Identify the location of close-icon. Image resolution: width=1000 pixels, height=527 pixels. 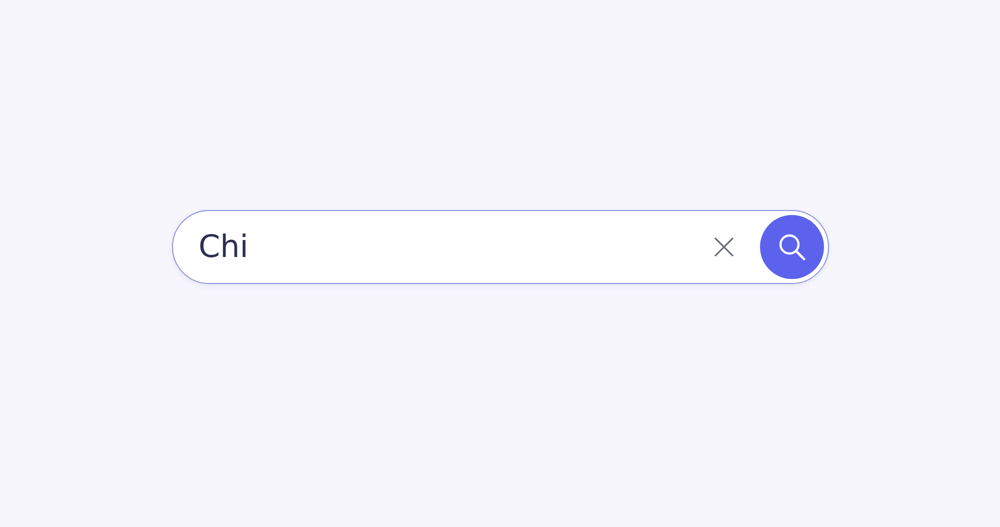
(723, 247).